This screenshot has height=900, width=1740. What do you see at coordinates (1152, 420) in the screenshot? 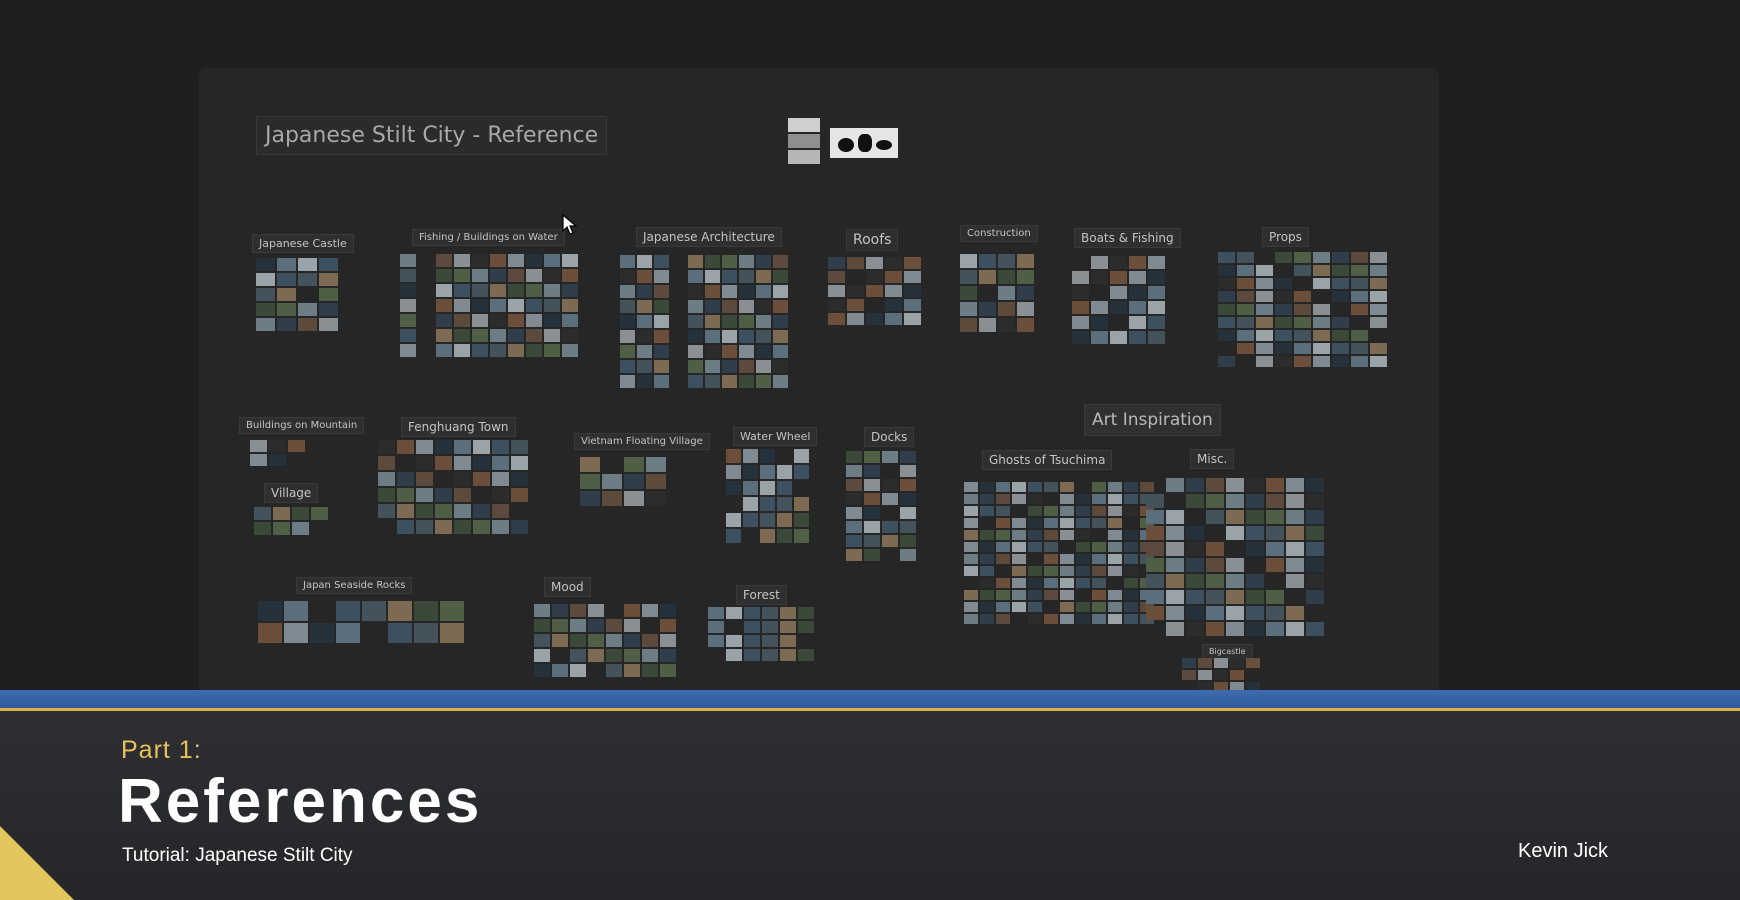
I see `art-inspiration-label: Art Inspiration` at bounding box center [1152, 420].